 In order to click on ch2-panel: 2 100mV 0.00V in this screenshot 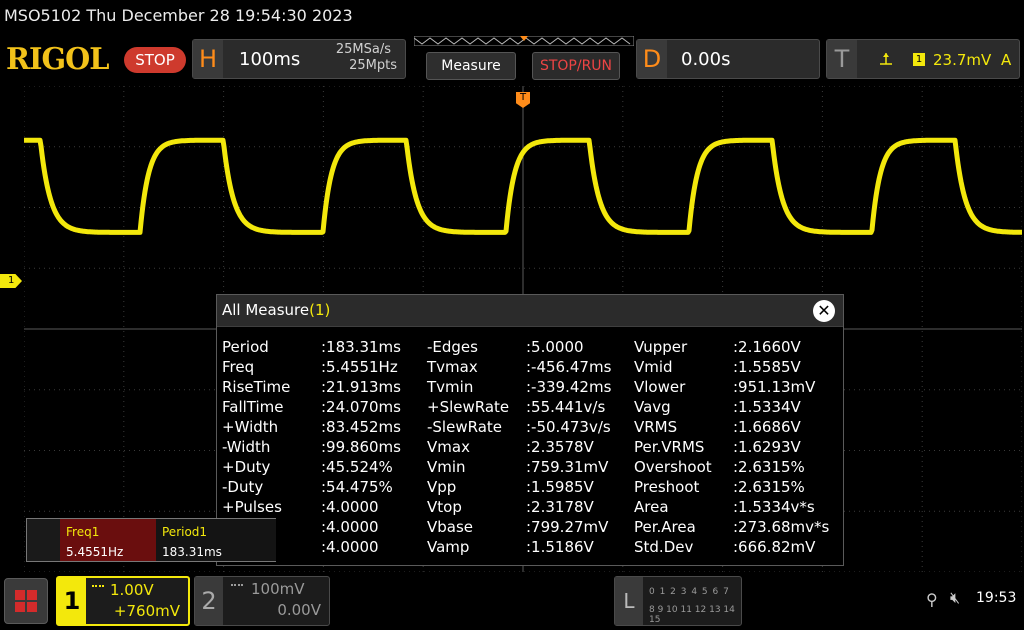, I will do `click(262, 601)`.